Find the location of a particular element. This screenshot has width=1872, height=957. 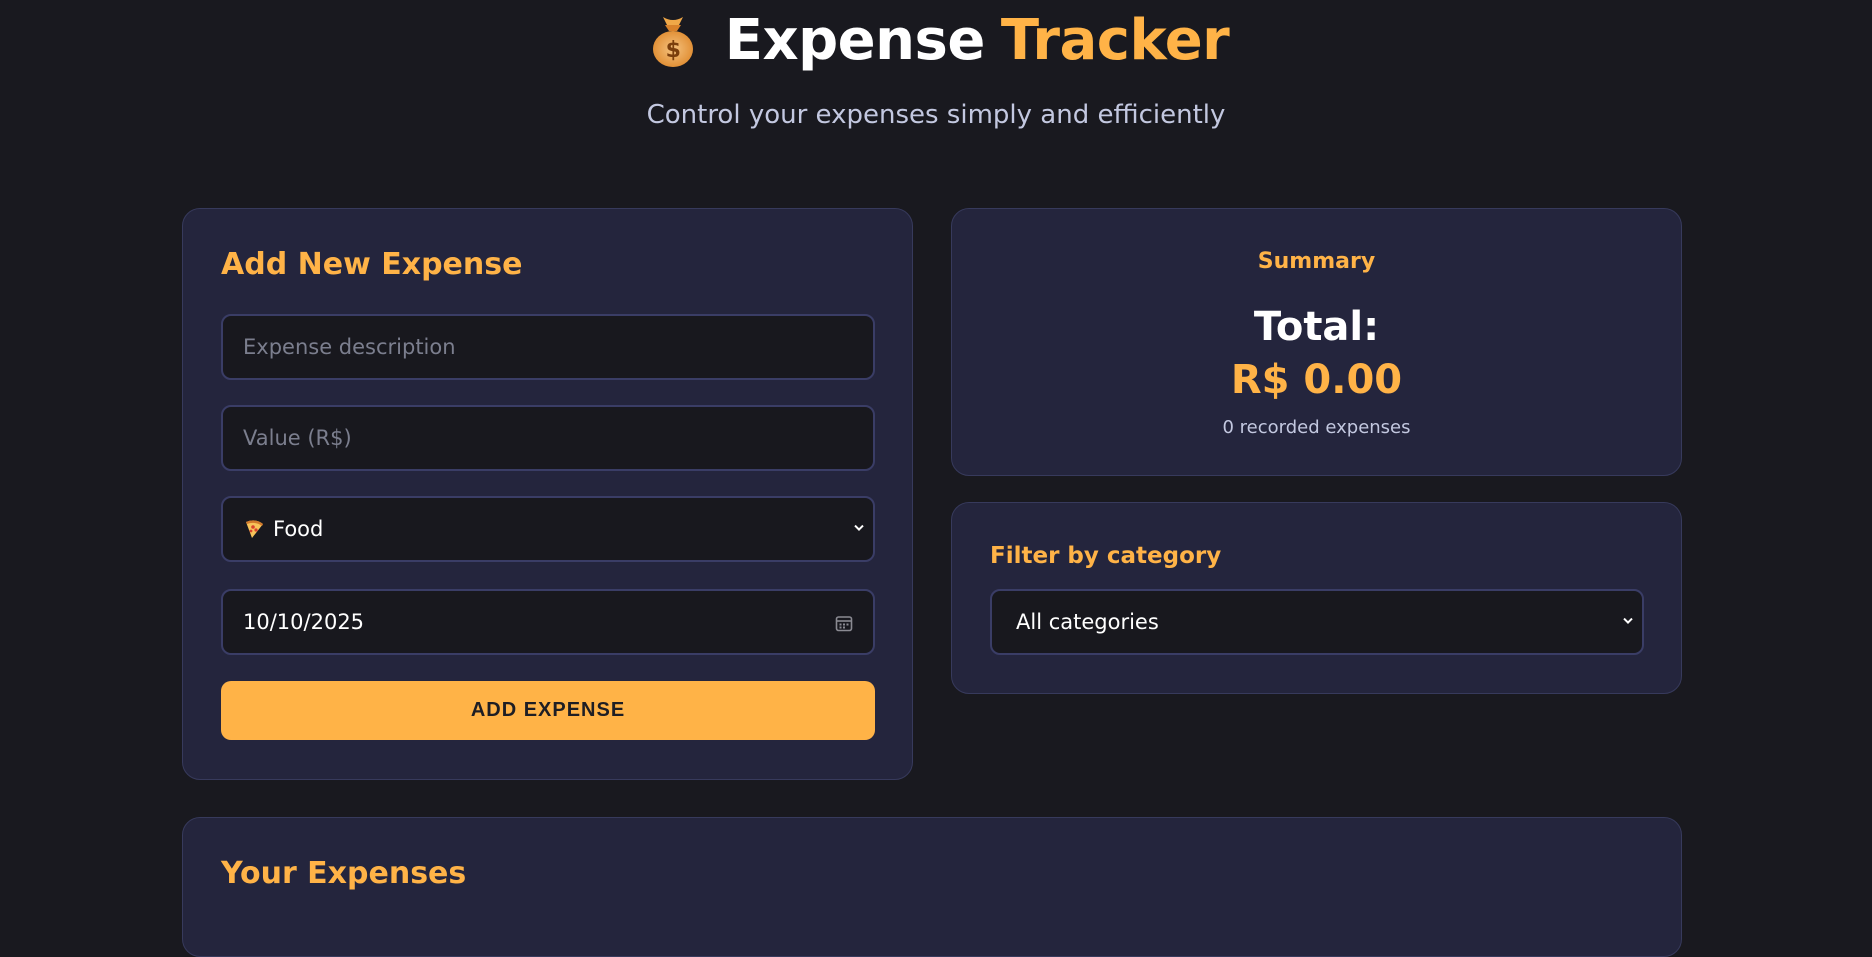

expenses-list-card: Your Expenses is located at coordinates (932, 887).